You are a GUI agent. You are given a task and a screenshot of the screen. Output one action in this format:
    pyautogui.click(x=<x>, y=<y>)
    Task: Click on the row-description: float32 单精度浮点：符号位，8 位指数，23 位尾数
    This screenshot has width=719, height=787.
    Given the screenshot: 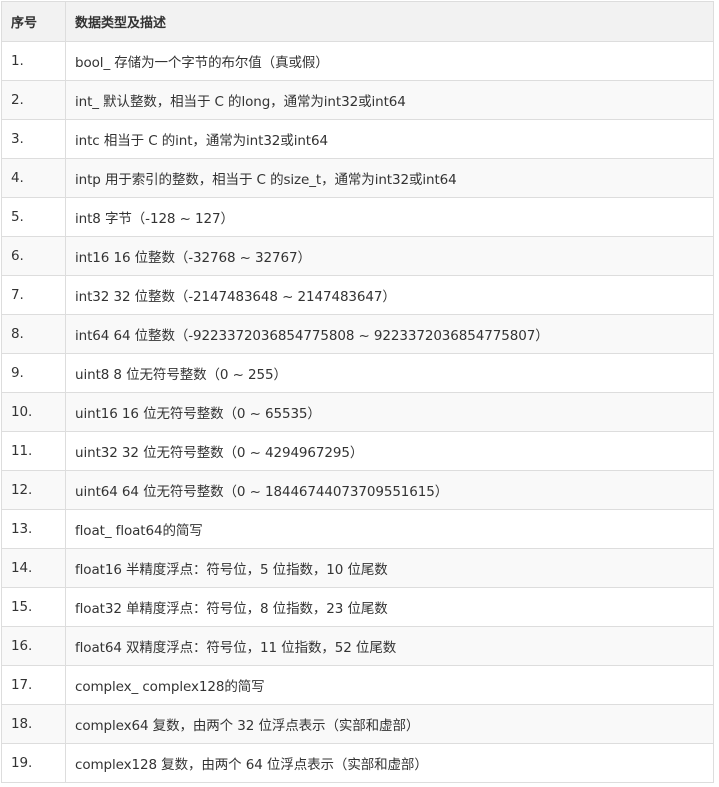 What is the action you would take?
    pyautogui.click(x=389, y=607)
    